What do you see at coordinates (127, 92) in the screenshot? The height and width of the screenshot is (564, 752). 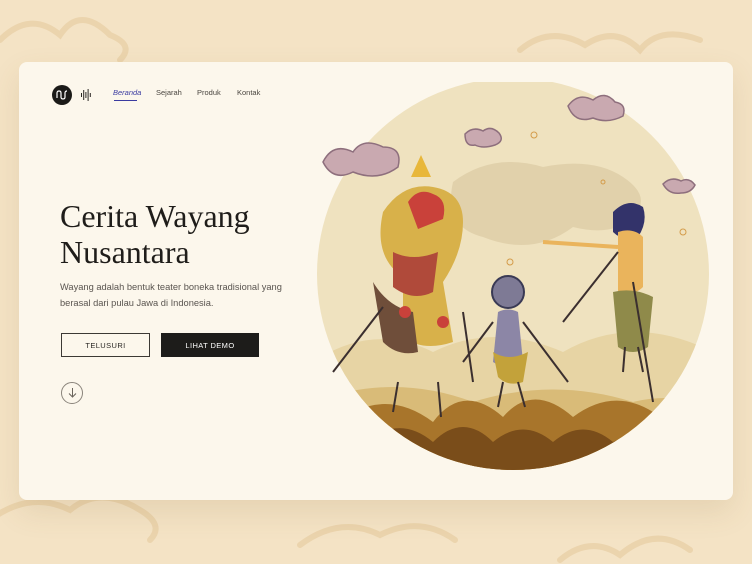 I see `nav-item-beranda: Beranda` at bounding box center [127, 92].